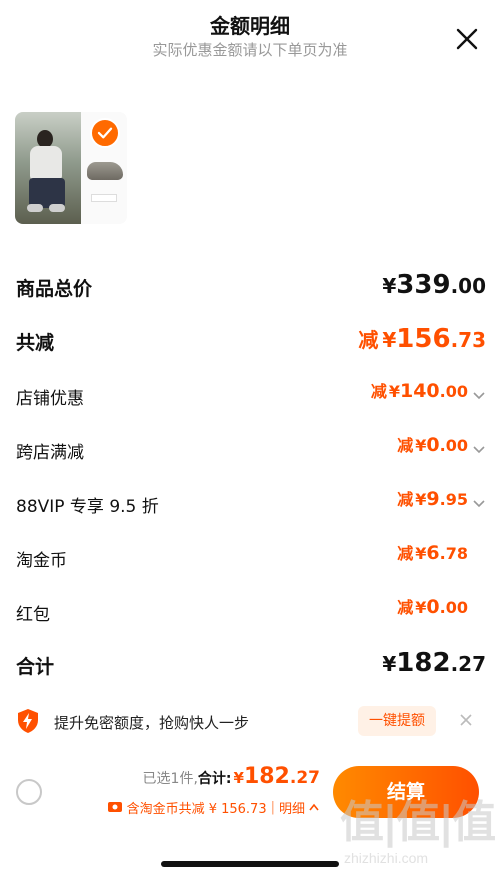  What do you see at coordinates (397, 721) in the screenshot?
I see `raise-limit-button: 一键提额` at bounding box center [397, 721].